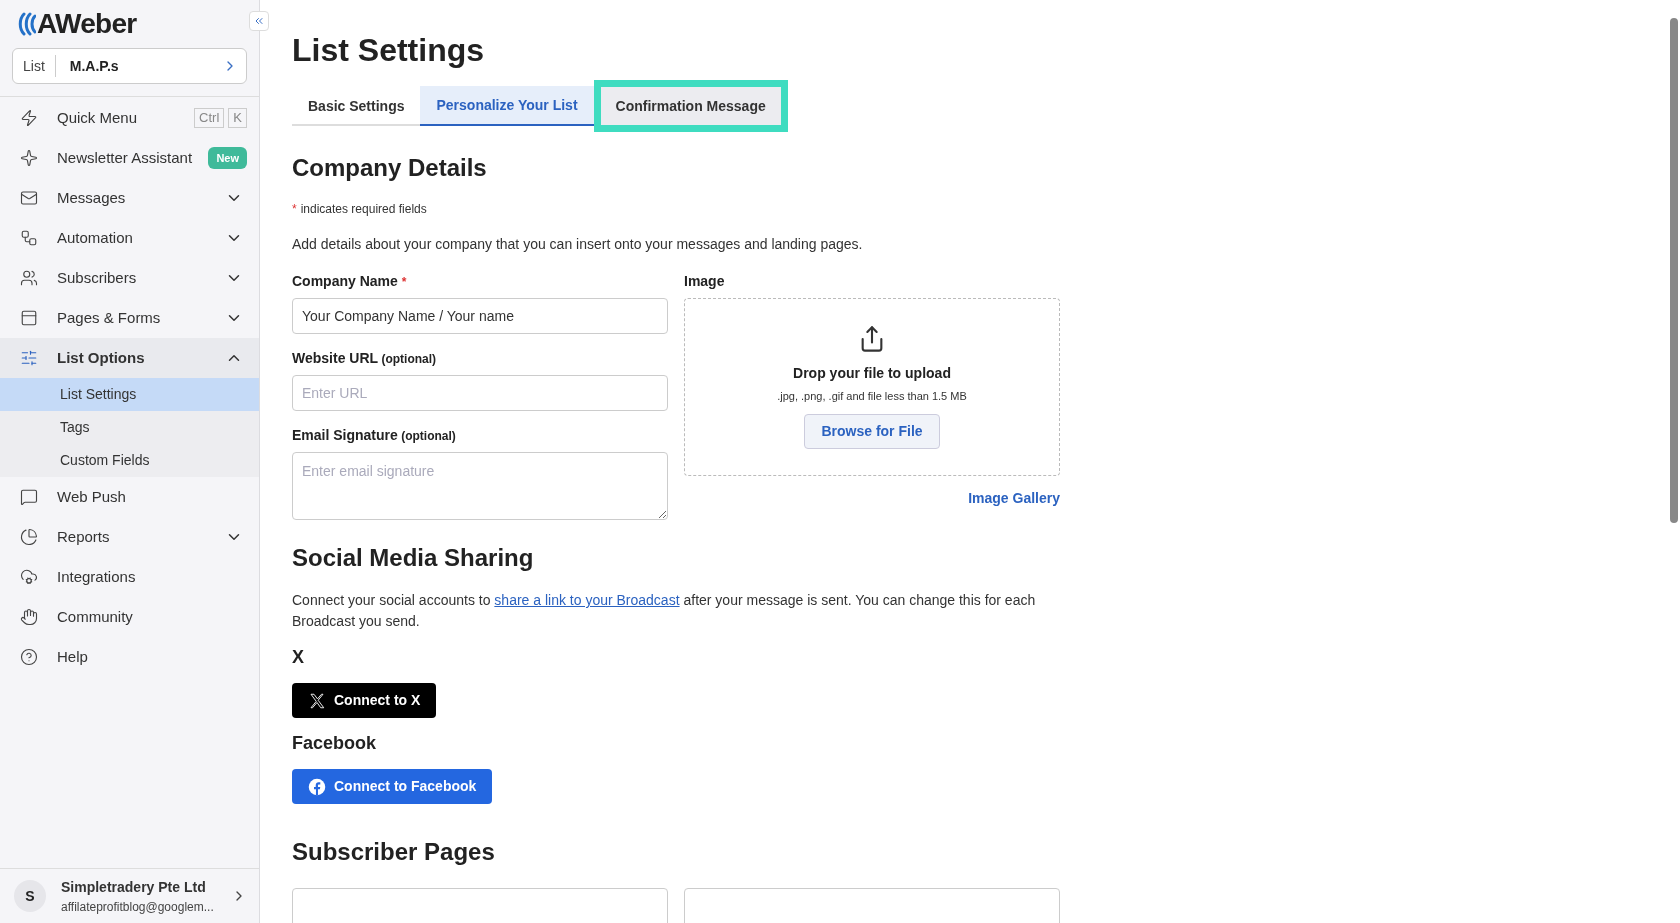 This screenshot has width=1680, height=923. Describe the element at coordinates (237, 118) in the screenshot. I see `key-cap: K` at that location.